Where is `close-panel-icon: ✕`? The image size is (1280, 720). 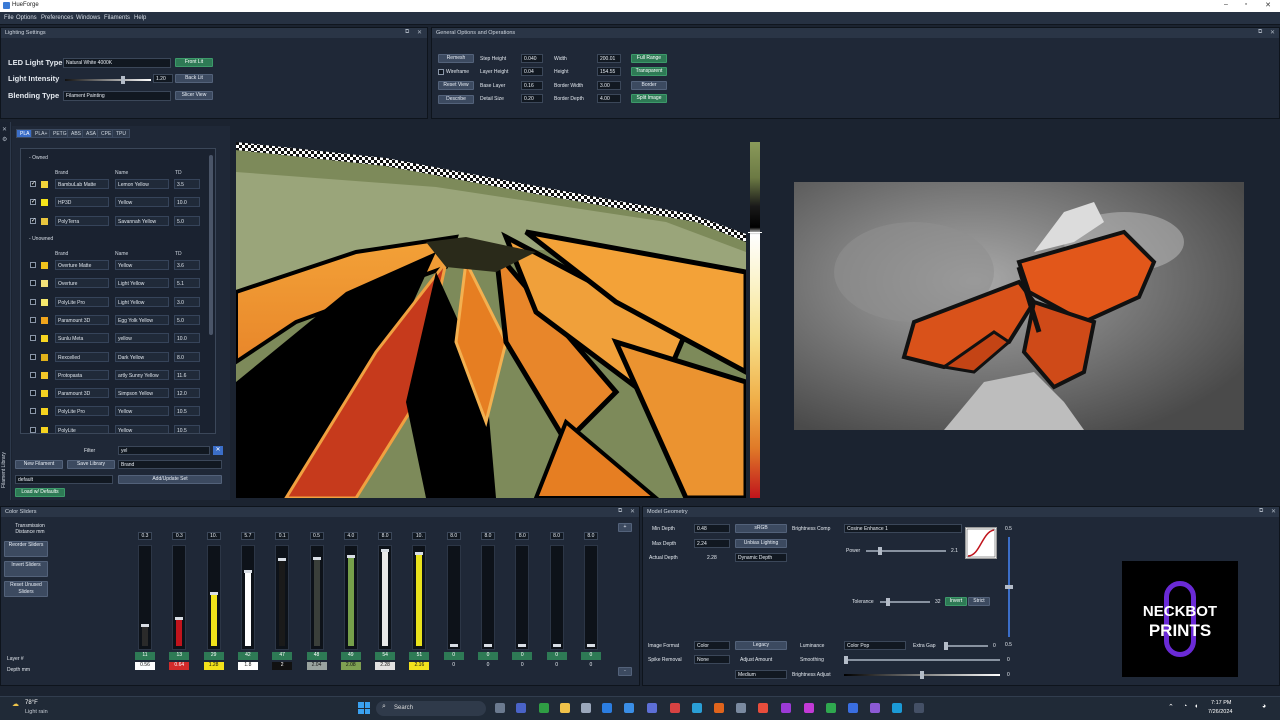
close-panel-icon: ✕ is located at coordinates (1273, 511).